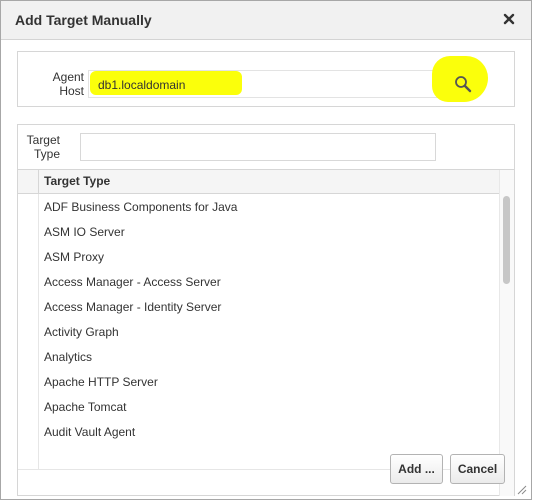 The width and height of the screenshot is (534, 502). Describe the element at coordinates (133, 307) in the screenshot. I see `target-type-name: Access Manager - Identity Server` at that location.